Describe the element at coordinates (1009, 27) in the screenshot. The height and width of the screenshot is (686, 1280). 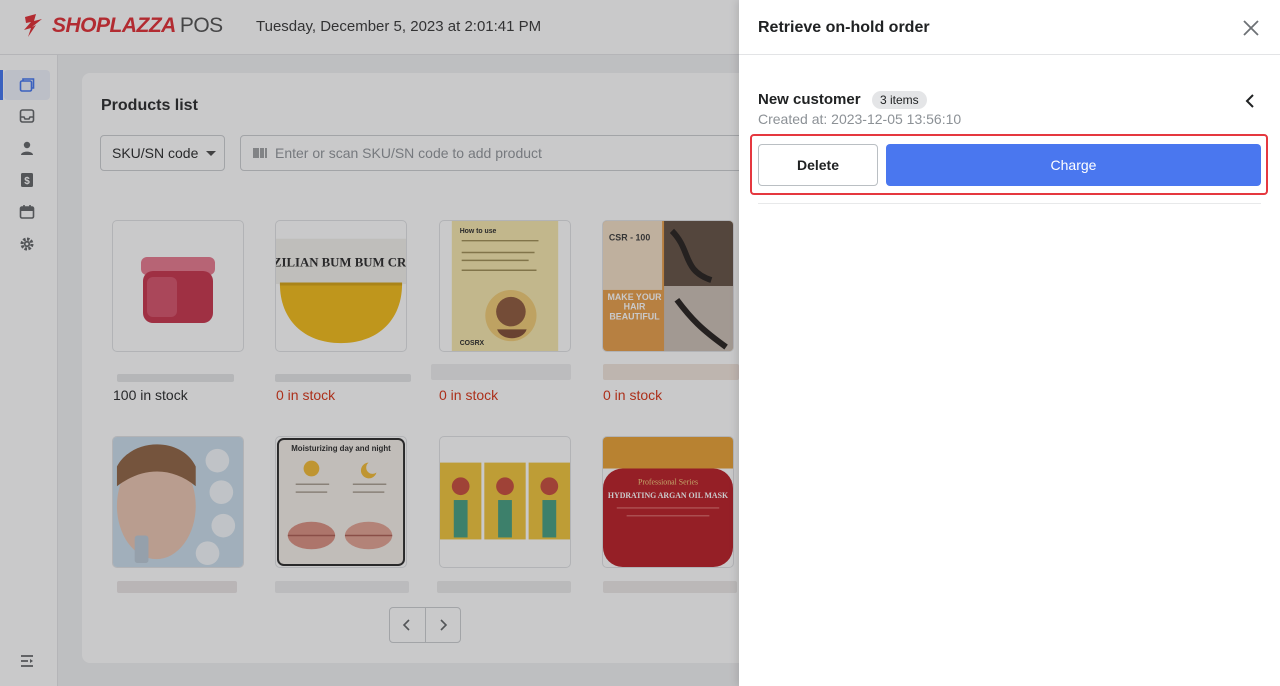
I see `drawer-header: Retrieve on-hold order` at that location.